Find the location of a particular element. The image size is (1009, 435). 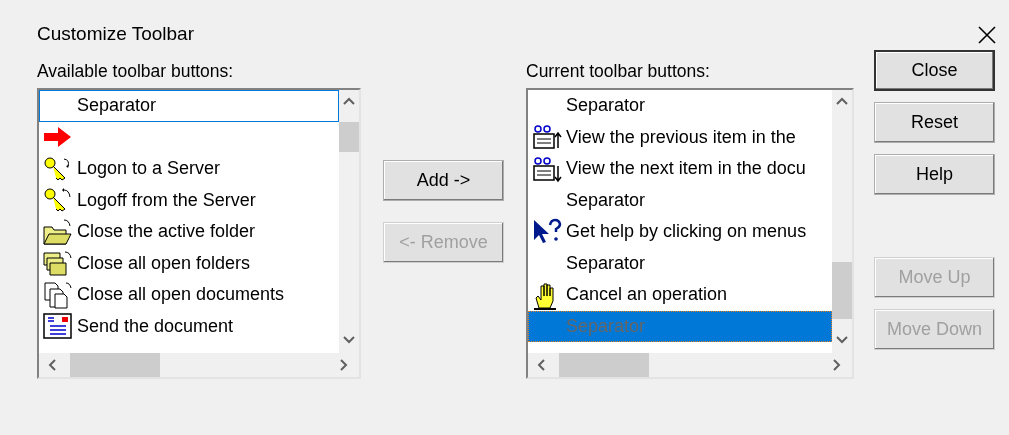

list-item: Get help by clicking on menus is located at coordinates (680, 232).